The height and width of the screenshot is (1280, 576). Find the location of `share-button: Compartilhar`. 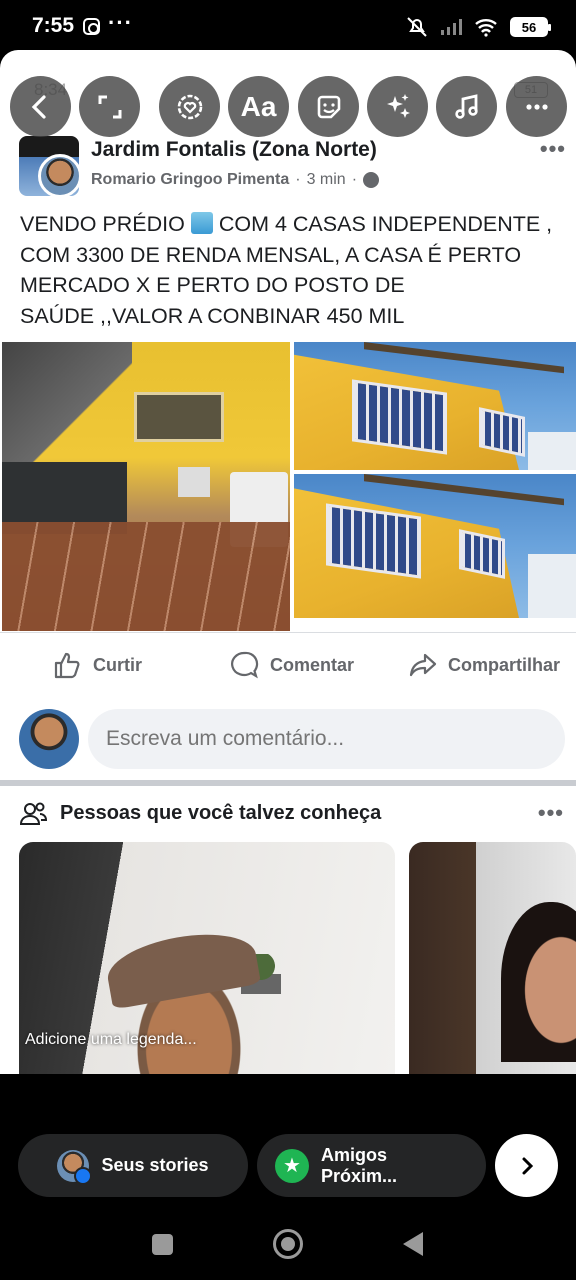

share-button: Compartilhar is located at coordinates (484, 665).